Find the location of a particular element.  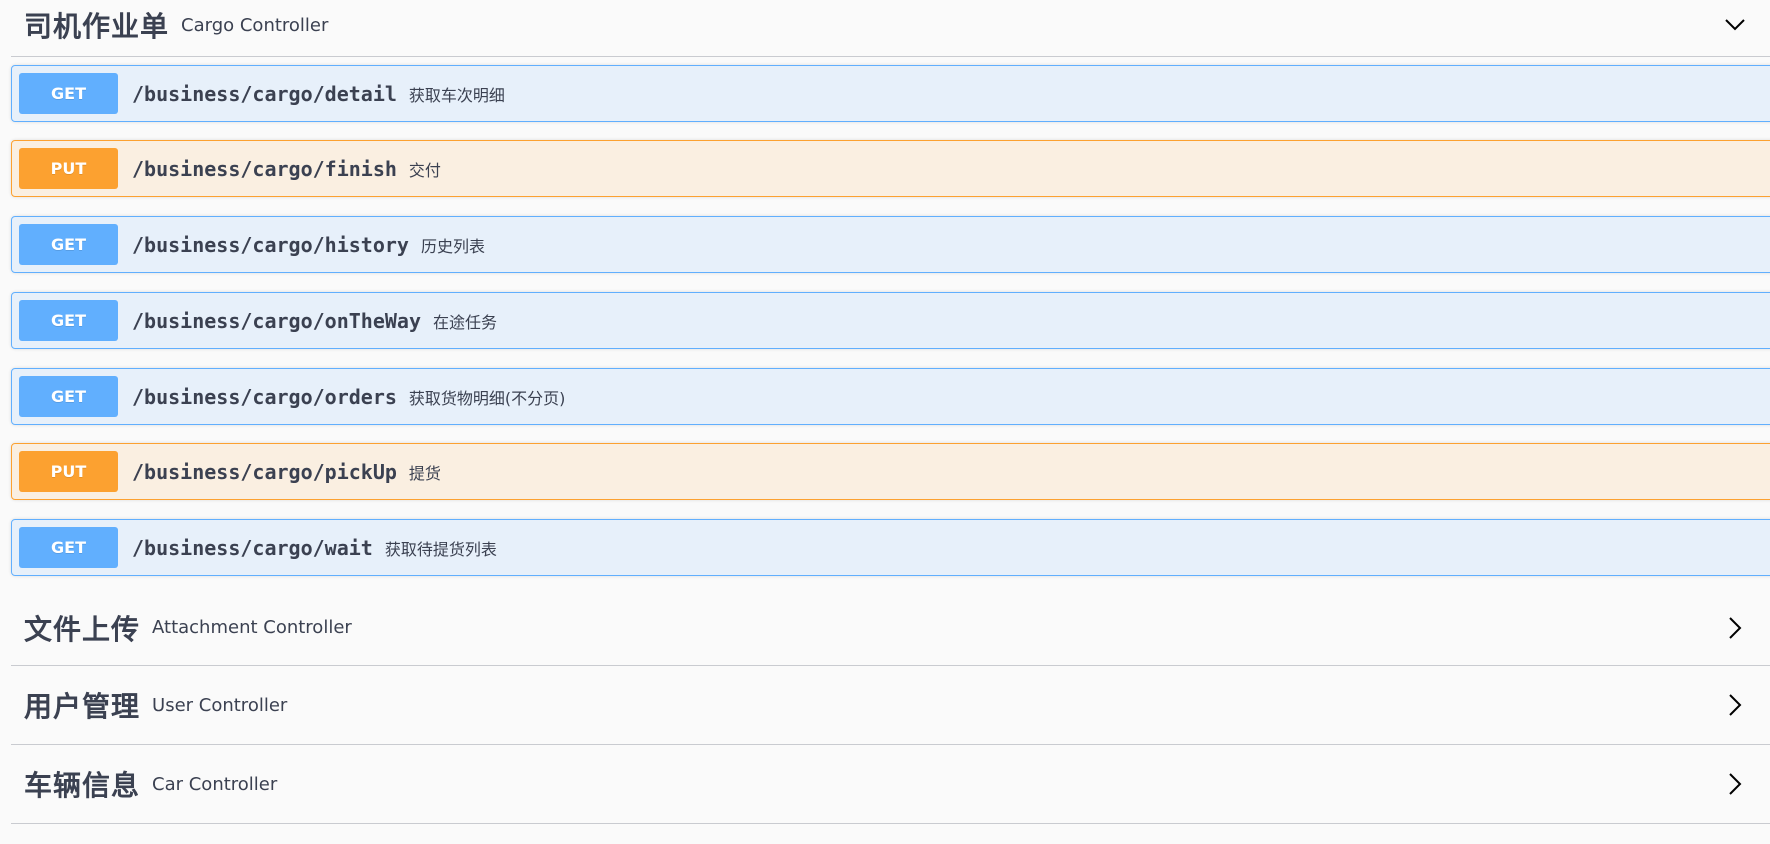

tag-header-cargo: 司机作业单 Cargo Controller is located at coordinates (890, 28).